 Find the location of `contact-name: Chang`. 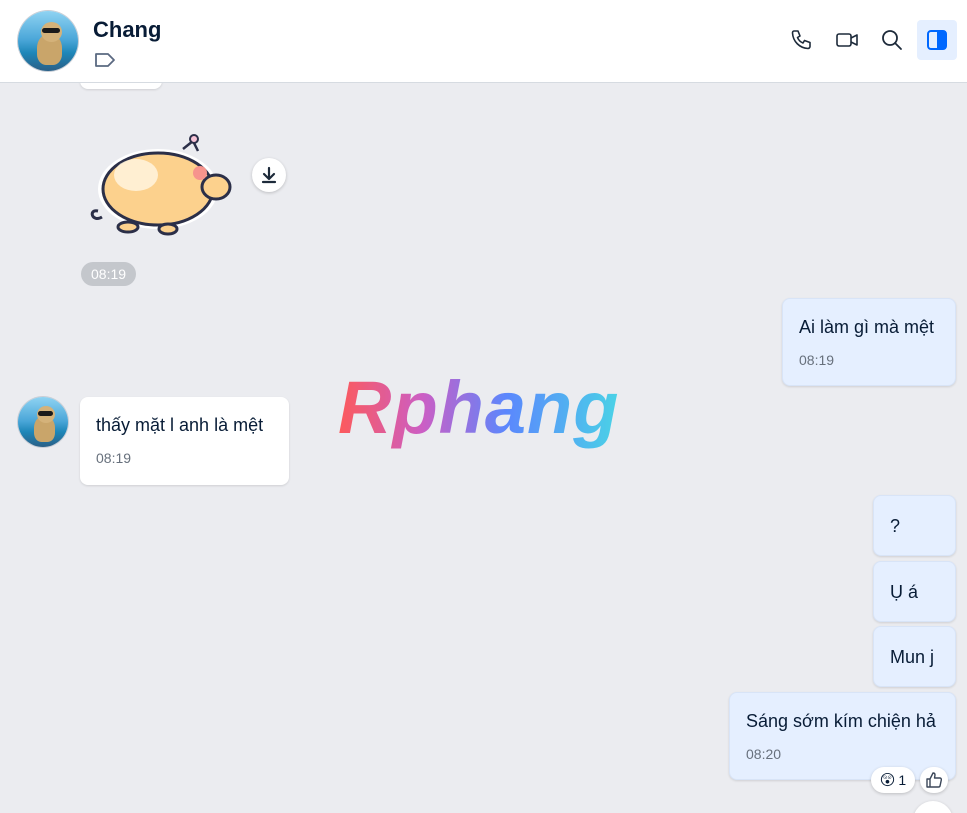

contact-name: Chang is located at coordinates (127, 30).